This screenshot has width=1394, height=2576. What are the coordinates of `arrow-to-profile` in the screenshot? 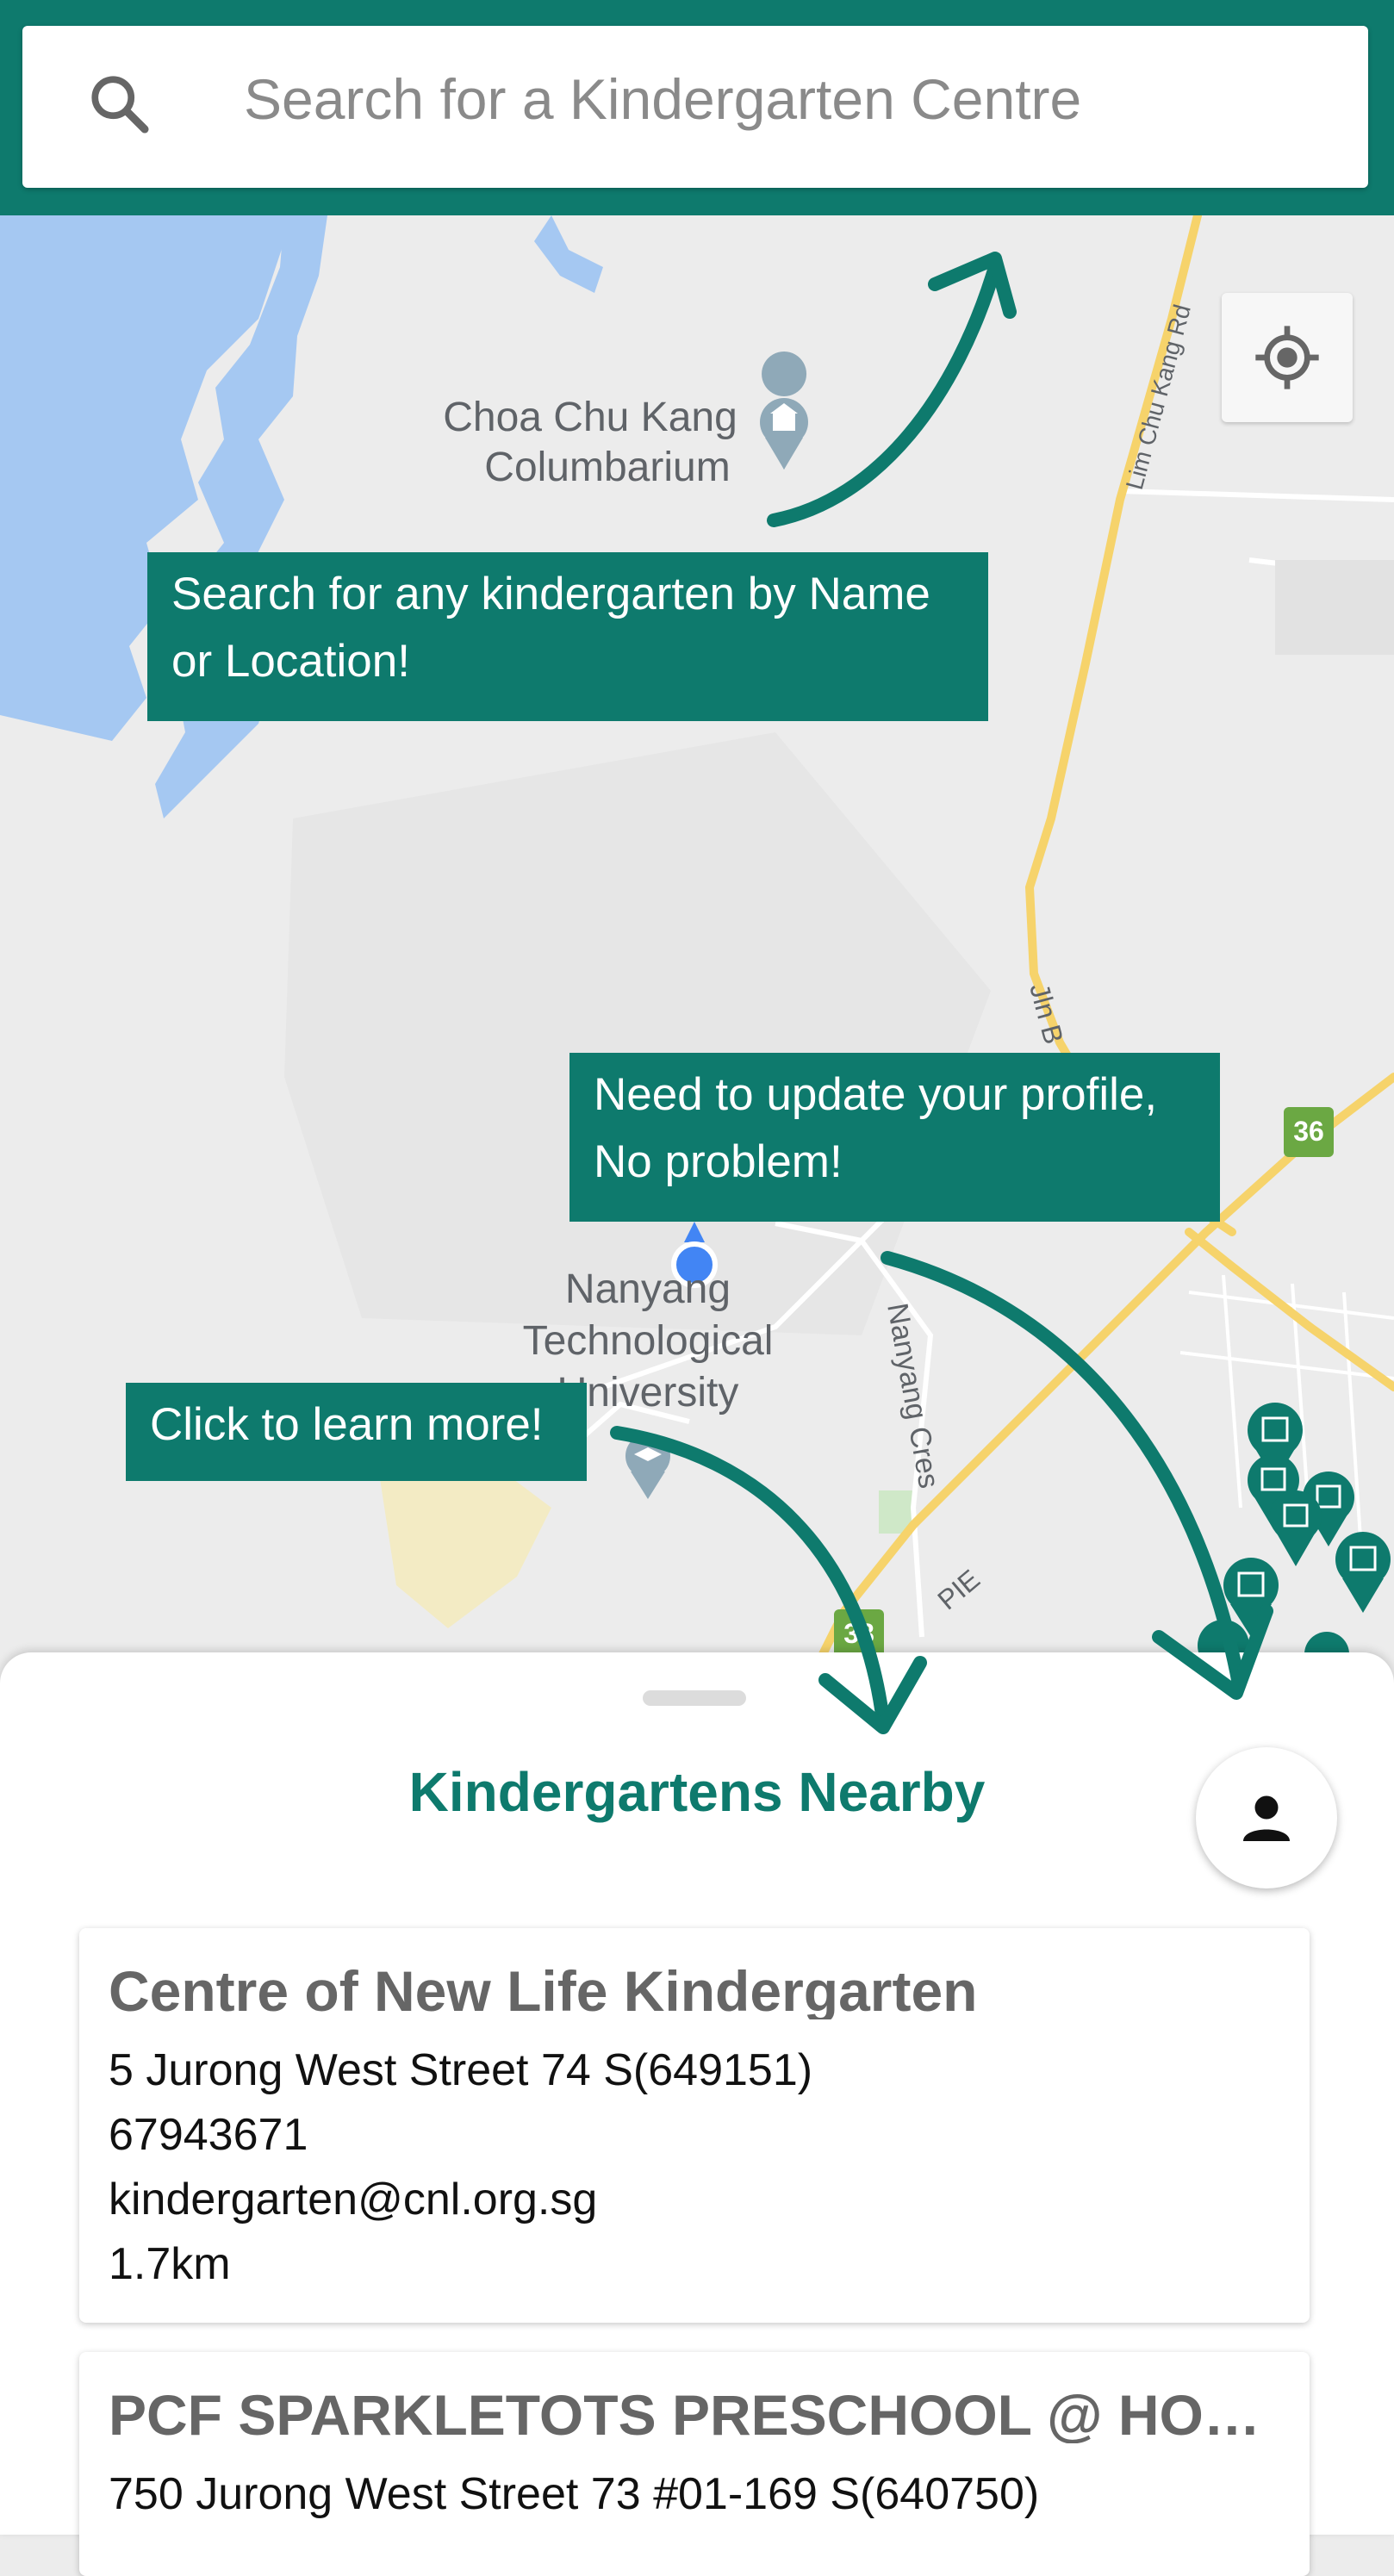 It's located at (1063, 1471).